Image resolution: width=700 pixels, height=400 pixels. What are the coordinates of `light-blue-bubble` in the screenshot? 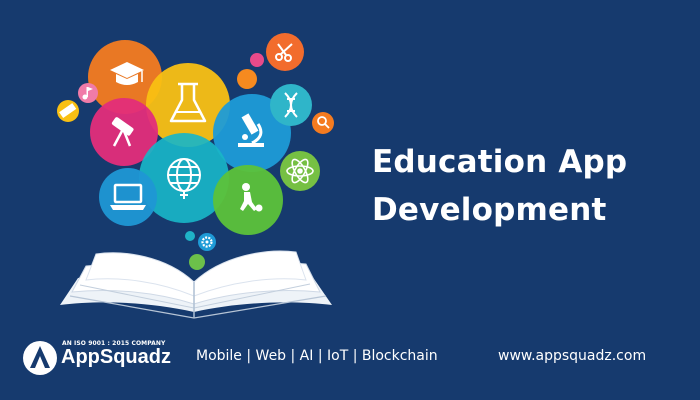 It's located at (128, 197).